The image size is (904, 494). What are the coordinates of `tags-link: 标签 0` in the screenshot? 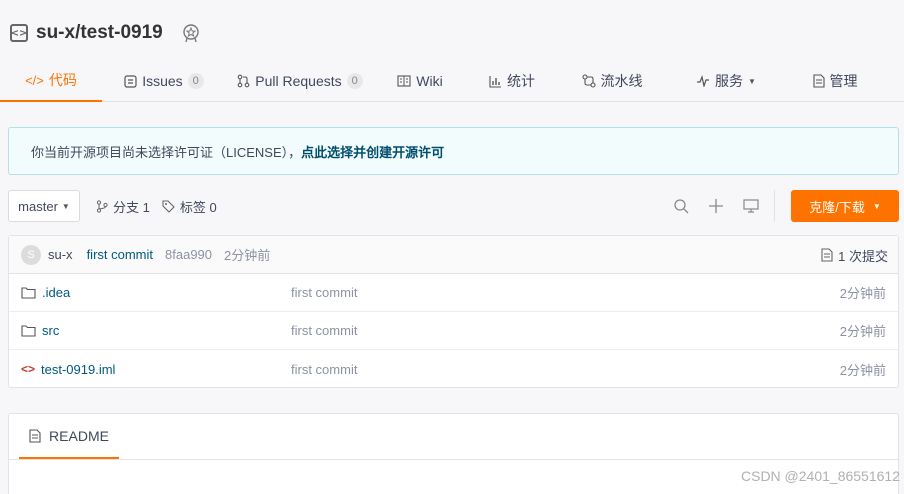 It's located at (189, 206).